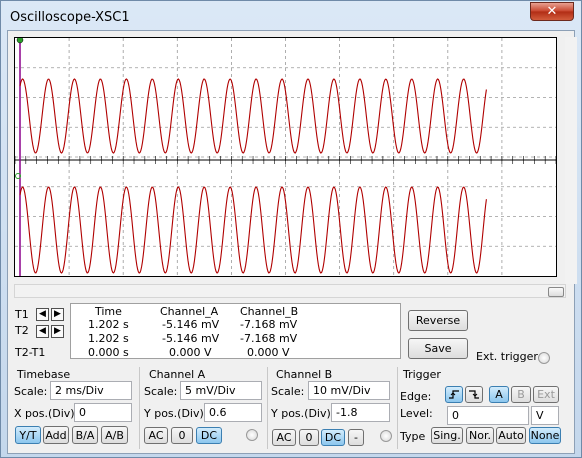 This screenshot has height=458, width=582. I want to click on window-title: Oscilloscope-XSC1, so click(70, 17).